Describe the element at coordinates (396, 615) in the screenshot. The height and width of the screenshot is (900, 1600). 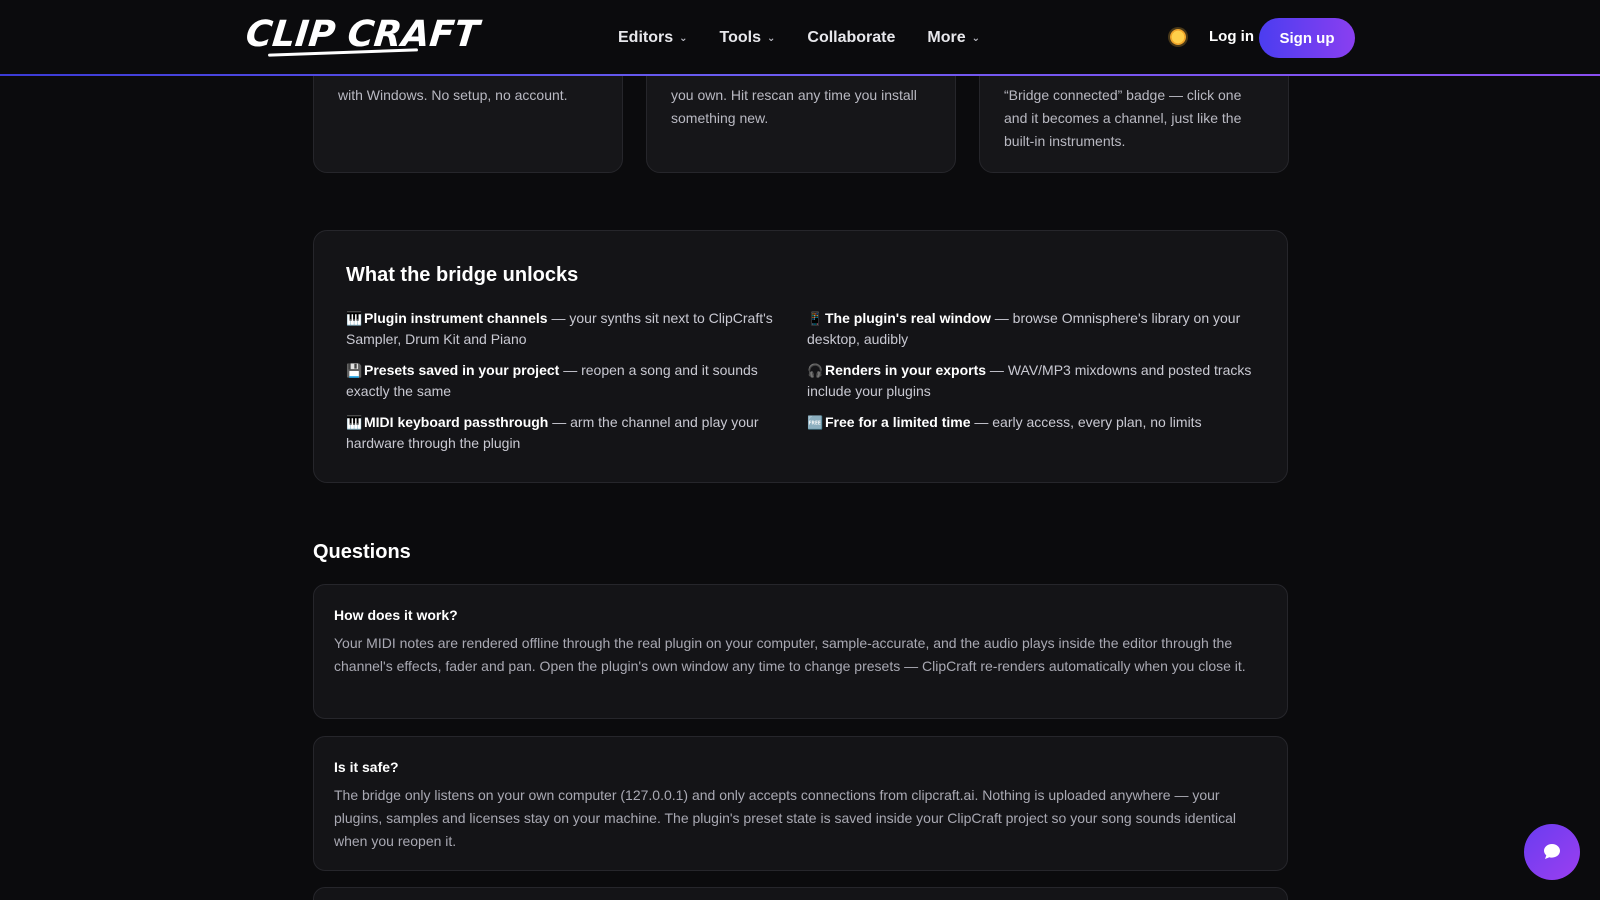
I see `faq-question: How does it work?` at that location.